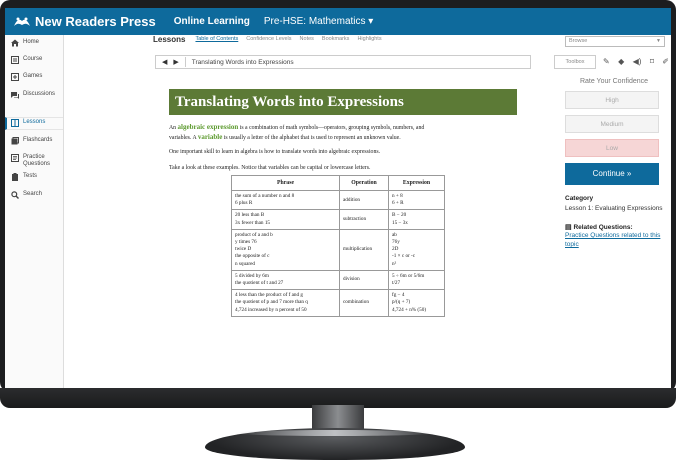 This screenshot has width=676, height=472. What do you see at coordinates (212, 21) in the screenshot?
I see `online-learning-link: Online Learning` at bounding box center [212, 21].